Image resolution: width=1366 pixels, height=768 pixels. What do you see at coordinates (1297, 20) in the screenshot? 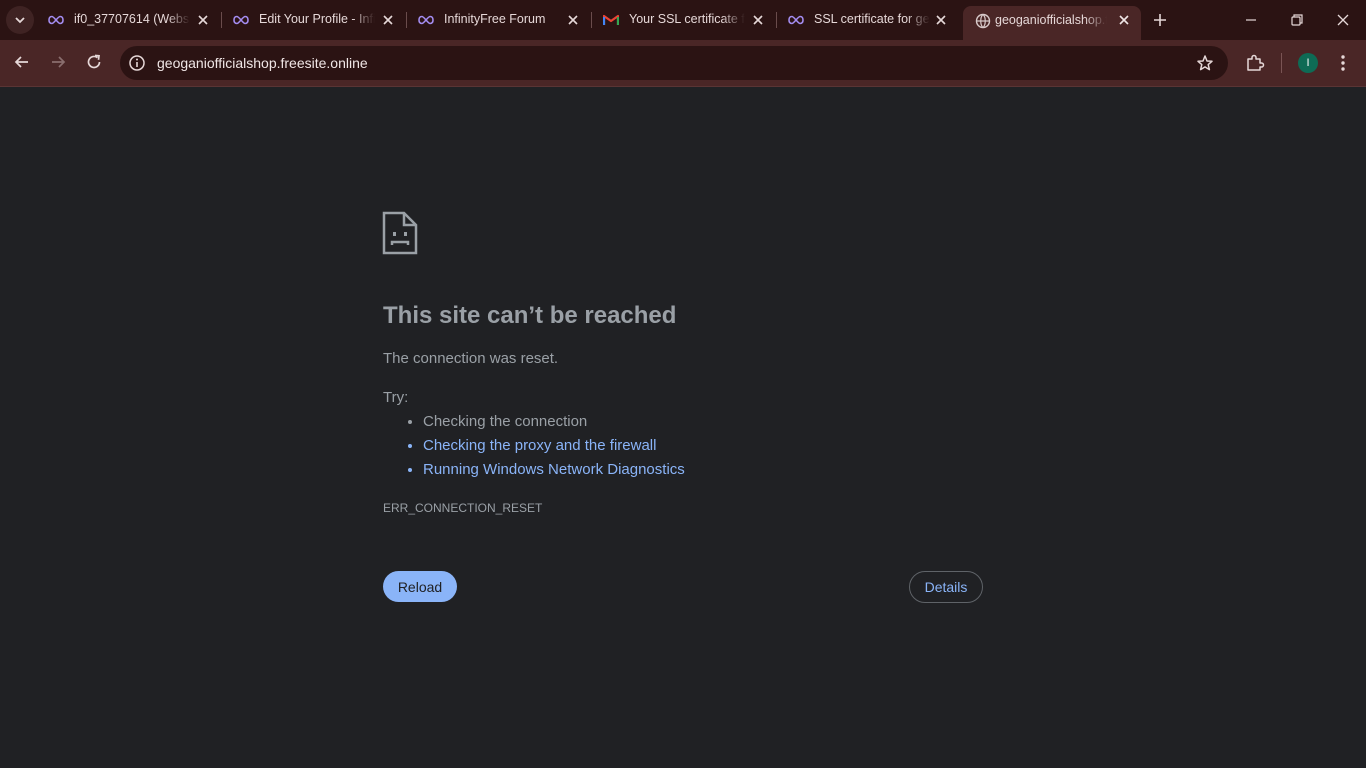
I see `restore-icon` at bounding box center [1297, 20].